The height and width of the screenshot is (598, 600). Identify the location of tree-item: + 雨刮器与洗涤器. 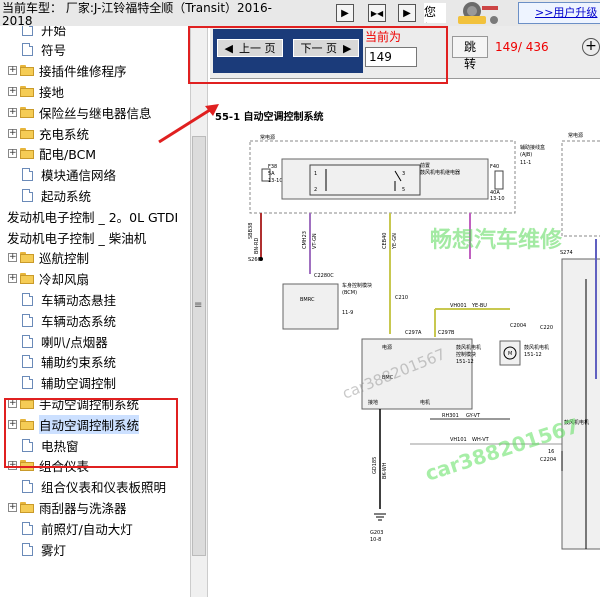
(67, 507).